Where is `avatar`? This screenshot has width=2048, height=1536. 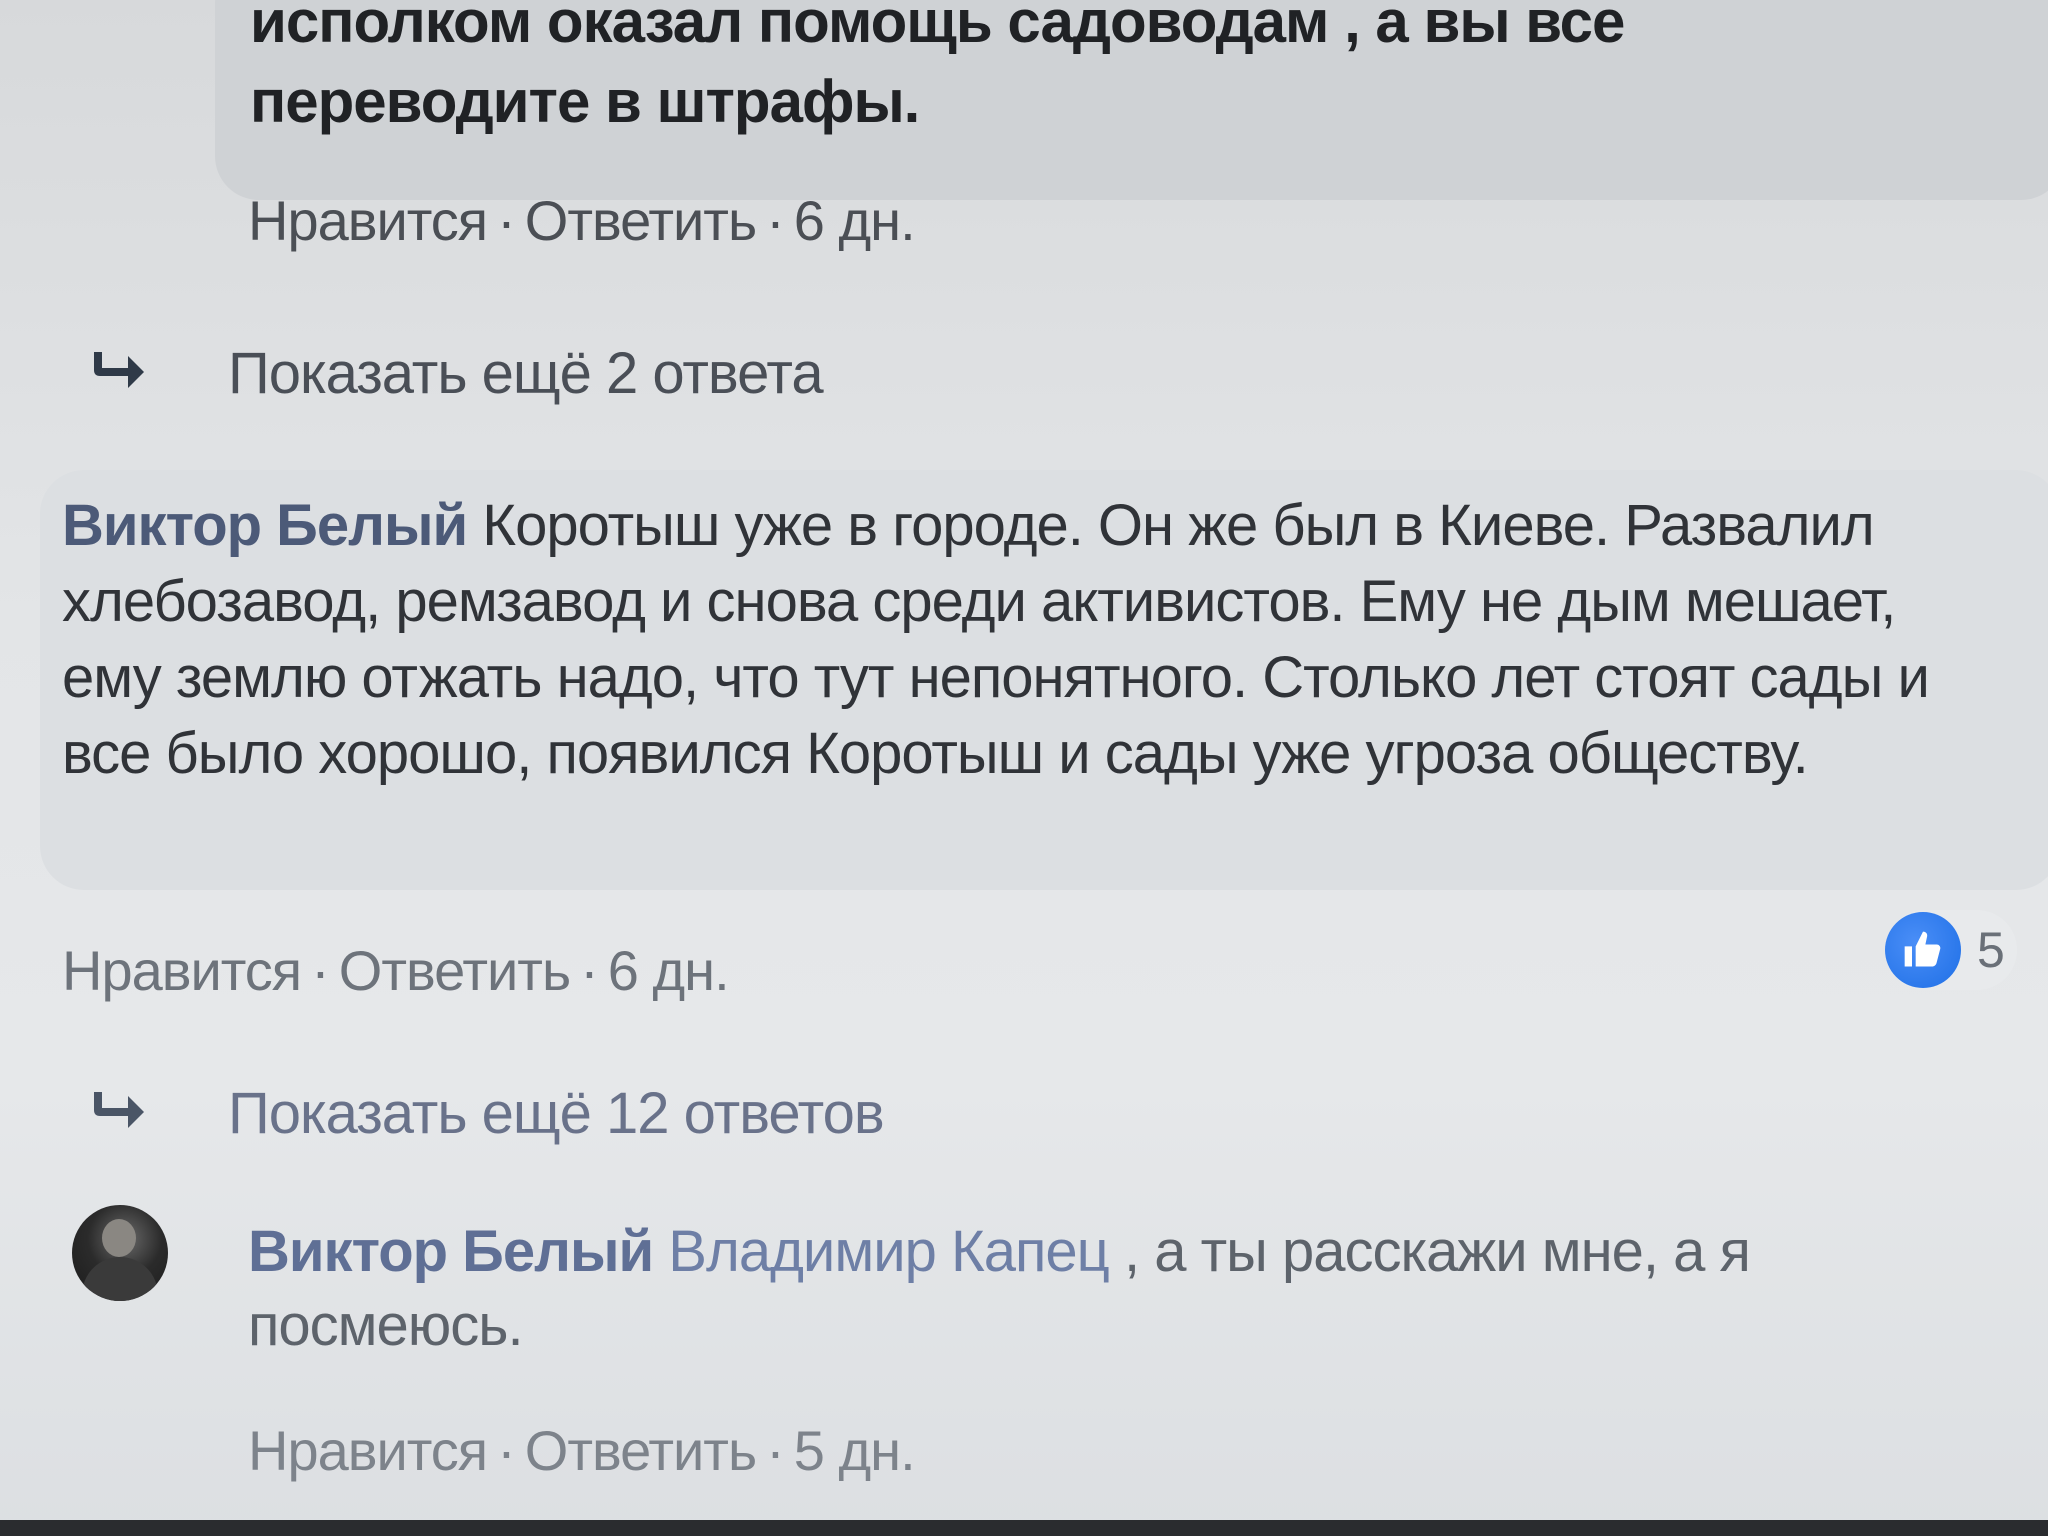
avatar is located at coordinates (120, 1253).